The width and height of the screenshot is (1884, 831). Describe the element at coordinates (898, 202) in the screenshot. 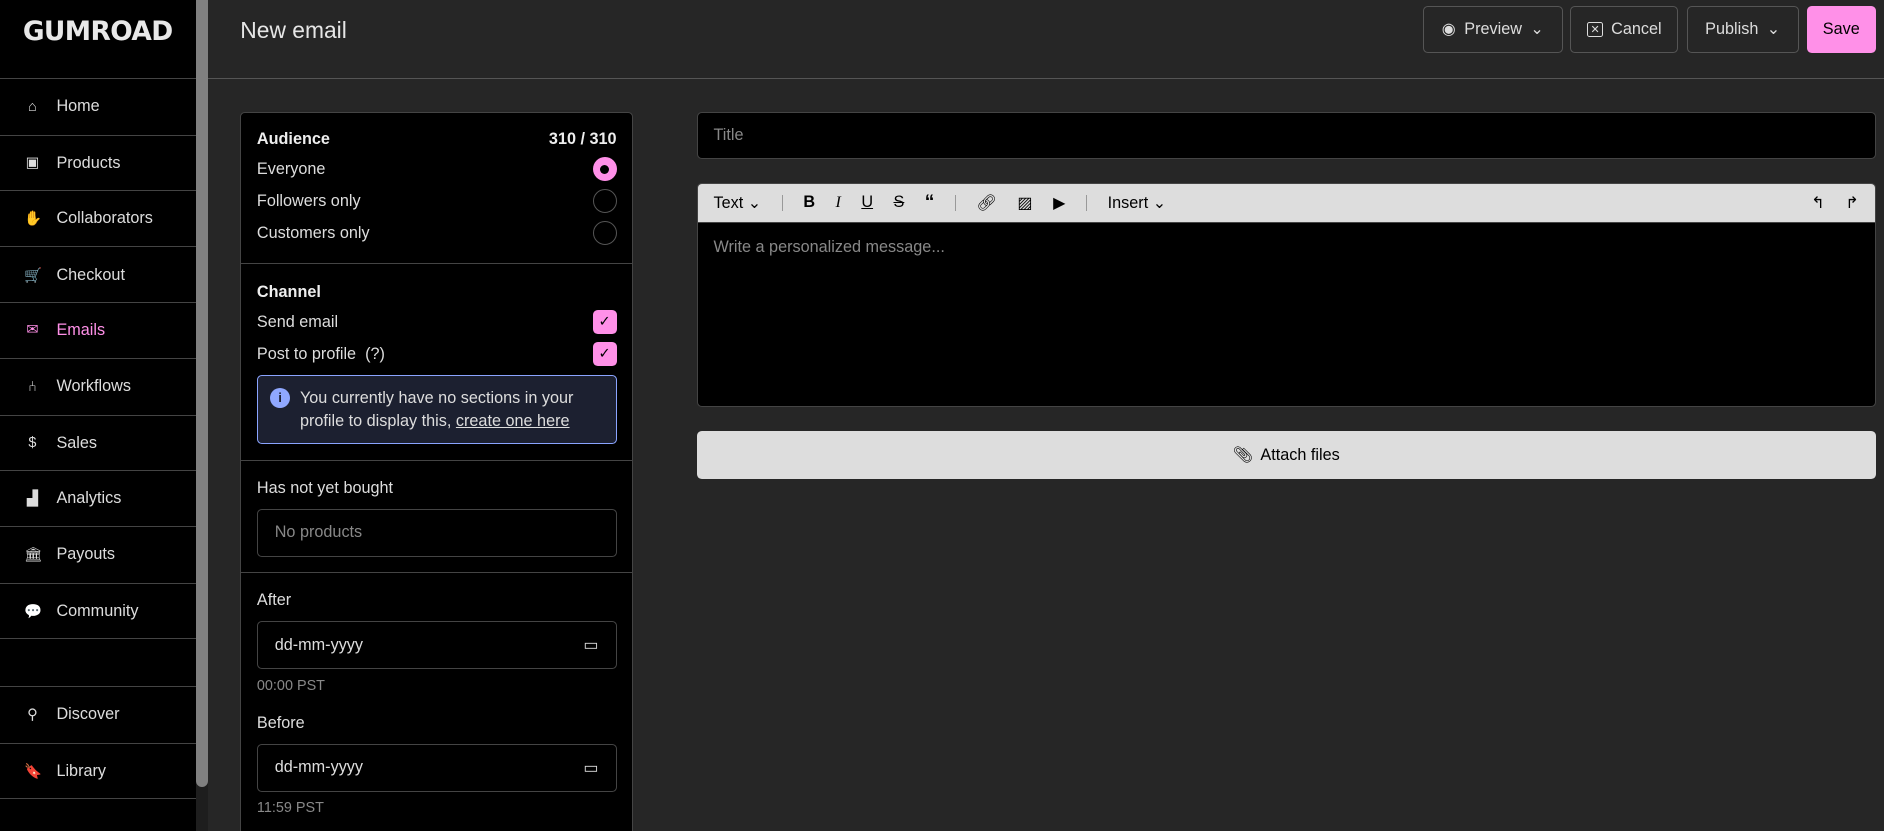

I see `strikethrough-icon: S` at that location.